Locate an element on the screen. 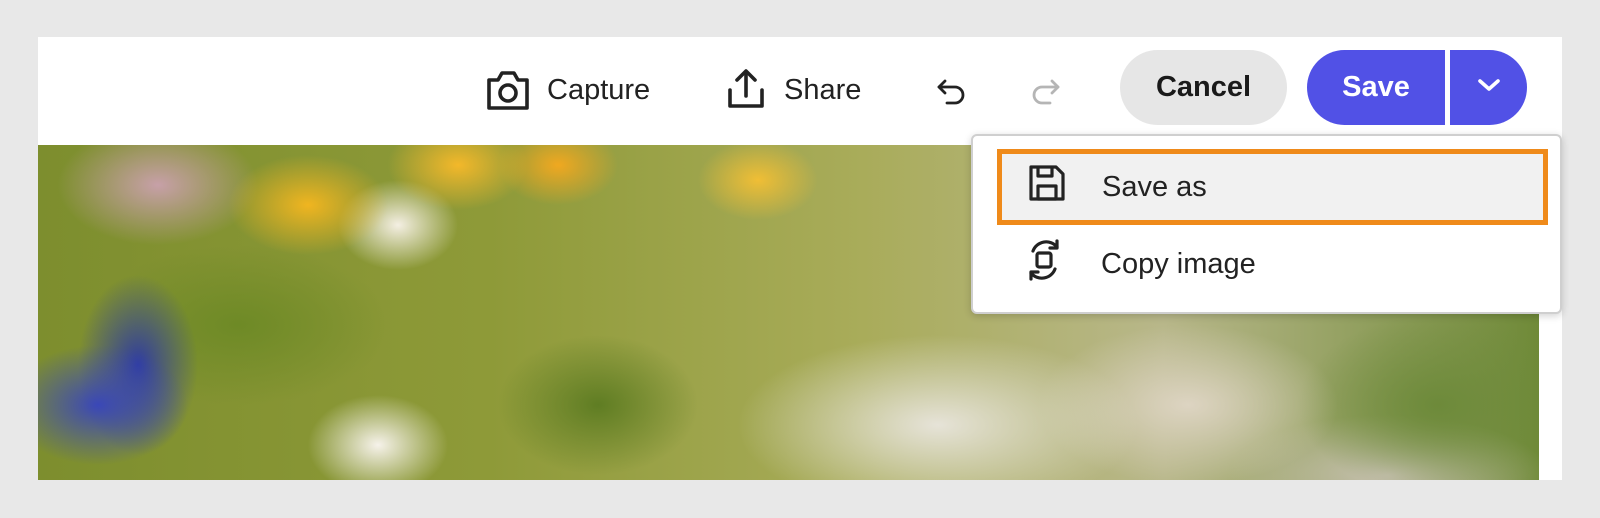 The height and width of the screenshot is (518, 1600). menu-item-label: Copy image is located at coordinates (1178, 263).